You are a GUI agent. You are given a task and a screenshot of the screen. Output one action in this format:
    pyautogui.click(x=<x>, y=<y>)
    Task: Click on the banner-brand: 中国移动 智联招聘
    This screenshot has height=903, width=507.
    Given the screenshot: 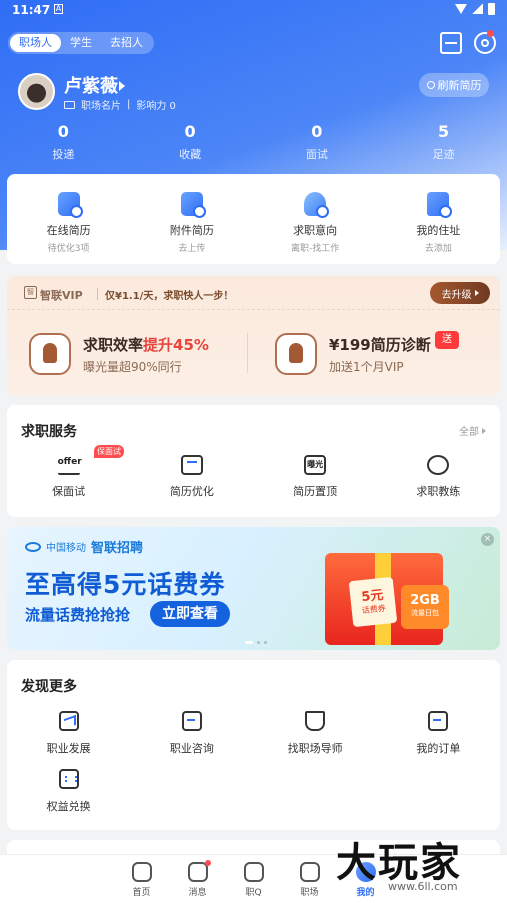 What is the action you would take?
    pyautogui.click(x=84, y=546)
    